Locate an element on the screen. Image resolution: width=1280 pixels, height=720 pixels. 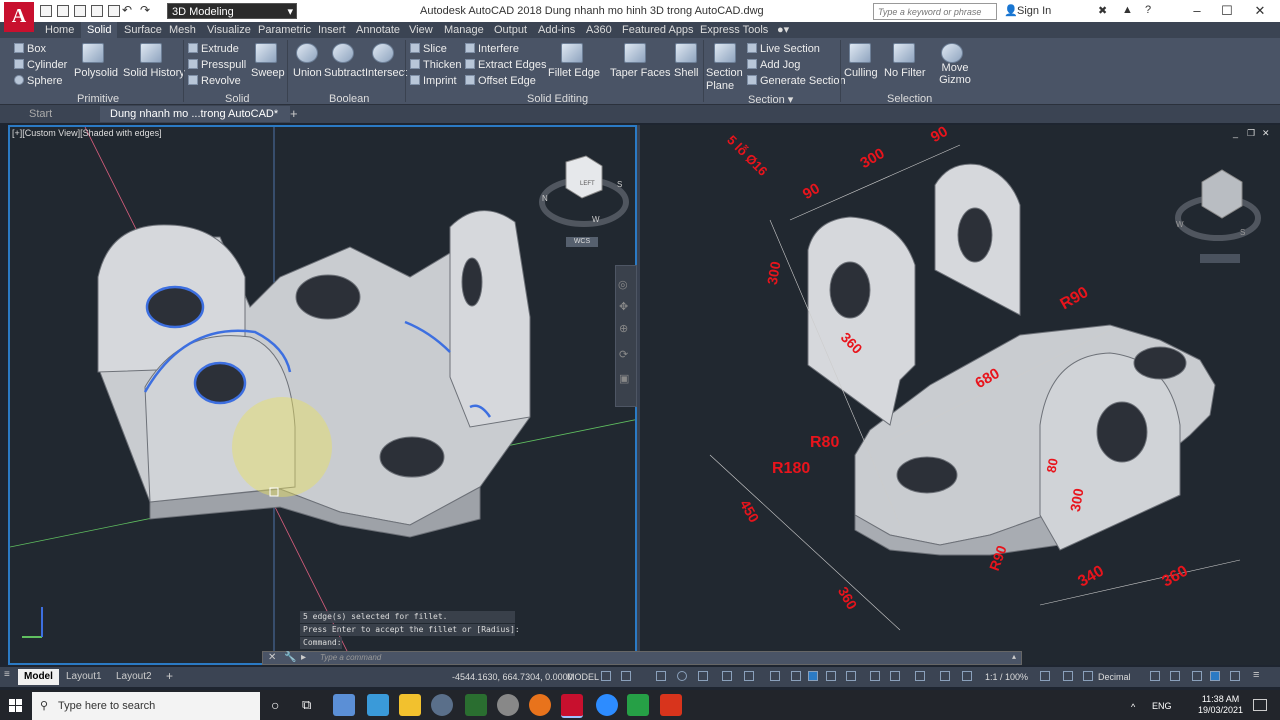
showmotion-icon: ▣ is located at coordinates (624, 378).